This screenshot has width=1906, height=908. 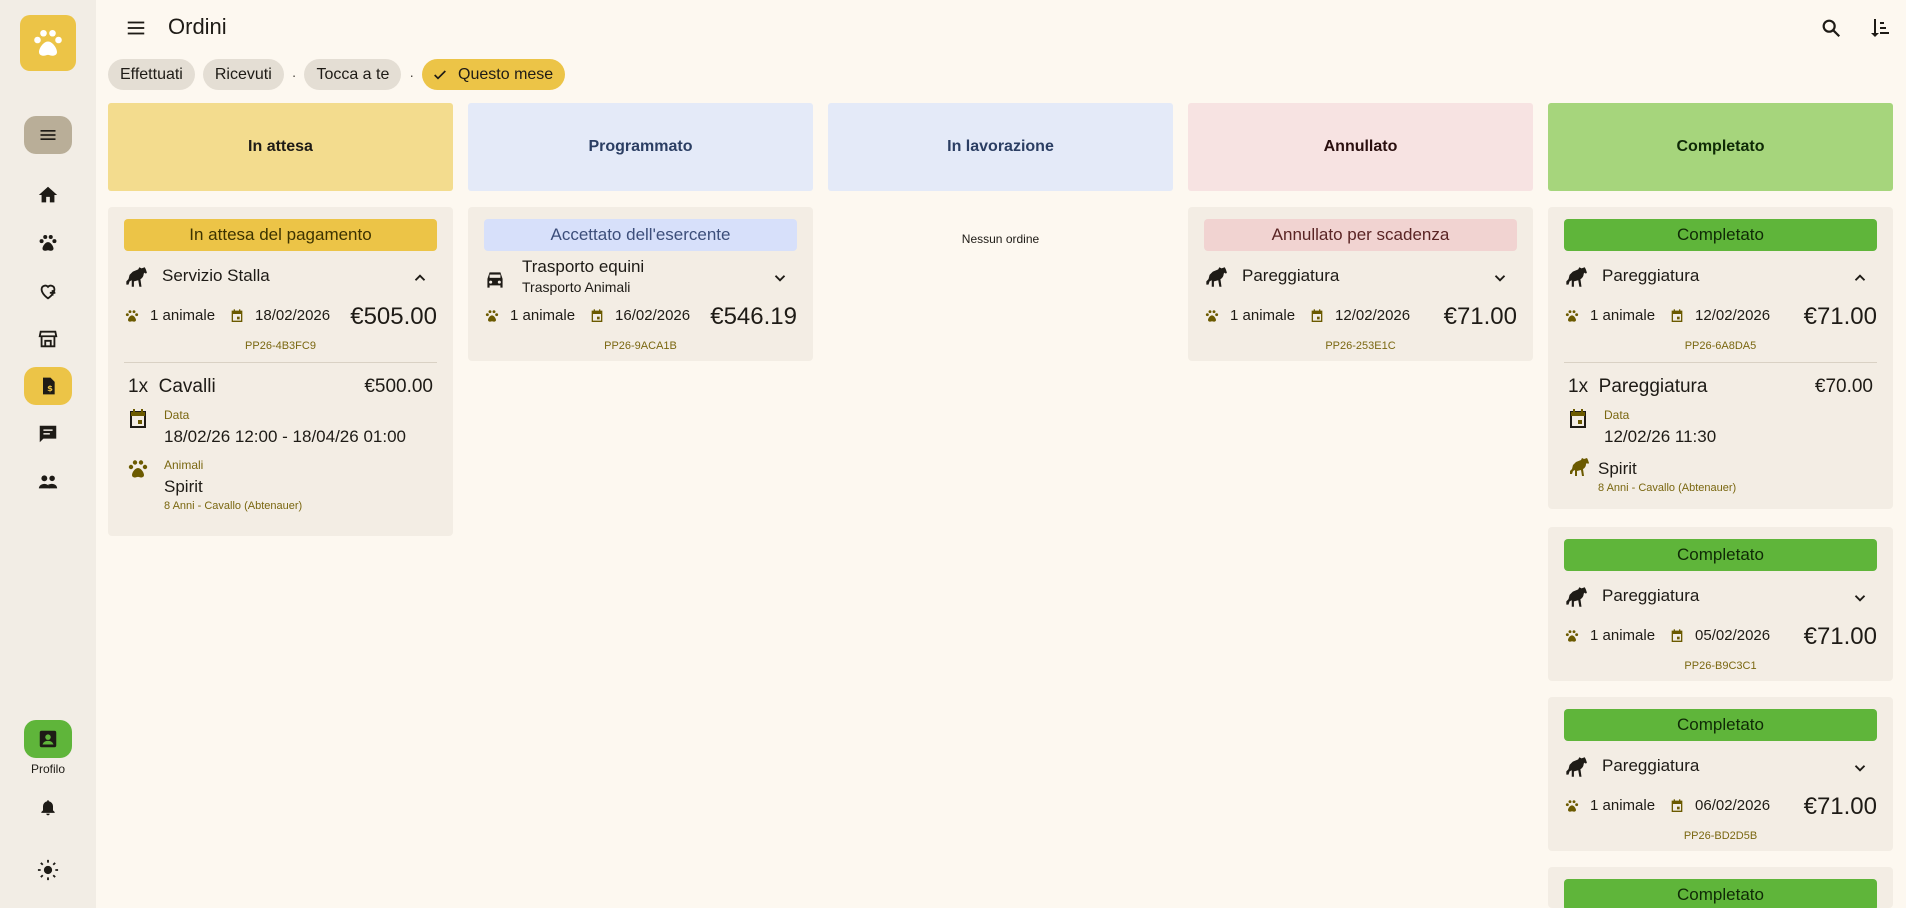 What do you see at coordinates (280, 346) in the screenshot?
I see `order-code: PP26-4B3FC9` at bounding box center [280, 346].